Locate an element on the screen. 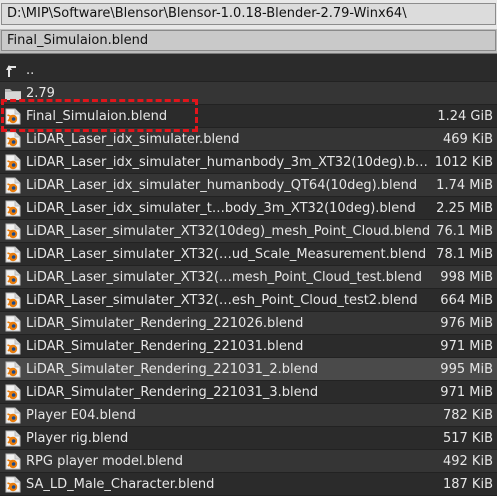 The height and width of the screenshot is (496, 497). file-row: Player E04.blend 782 KiB is located at coordinates (248, 415).